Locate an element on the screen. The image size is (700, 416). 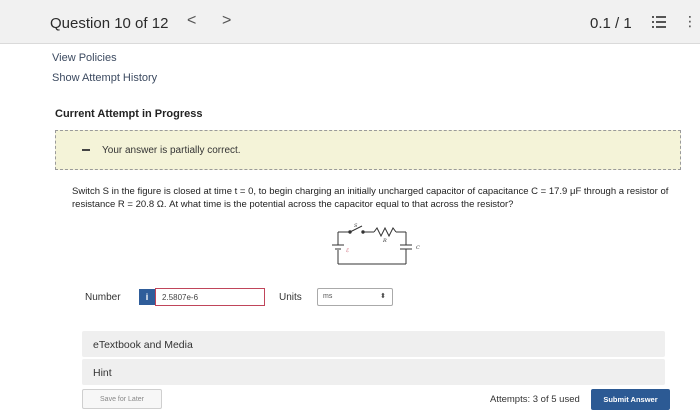
question-title: Question 10 of 12 is located at coordinates (109, 23).